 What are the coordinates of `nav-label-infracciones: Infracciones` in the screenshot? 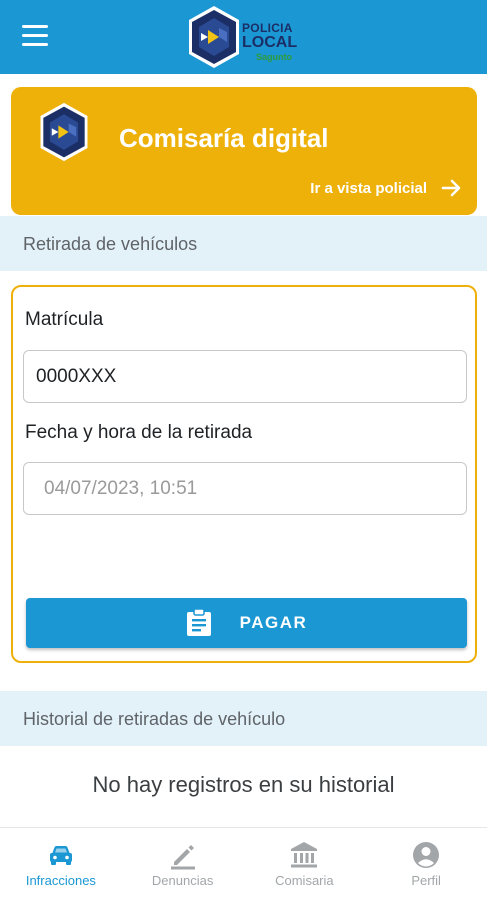 It's located at (60, 880).